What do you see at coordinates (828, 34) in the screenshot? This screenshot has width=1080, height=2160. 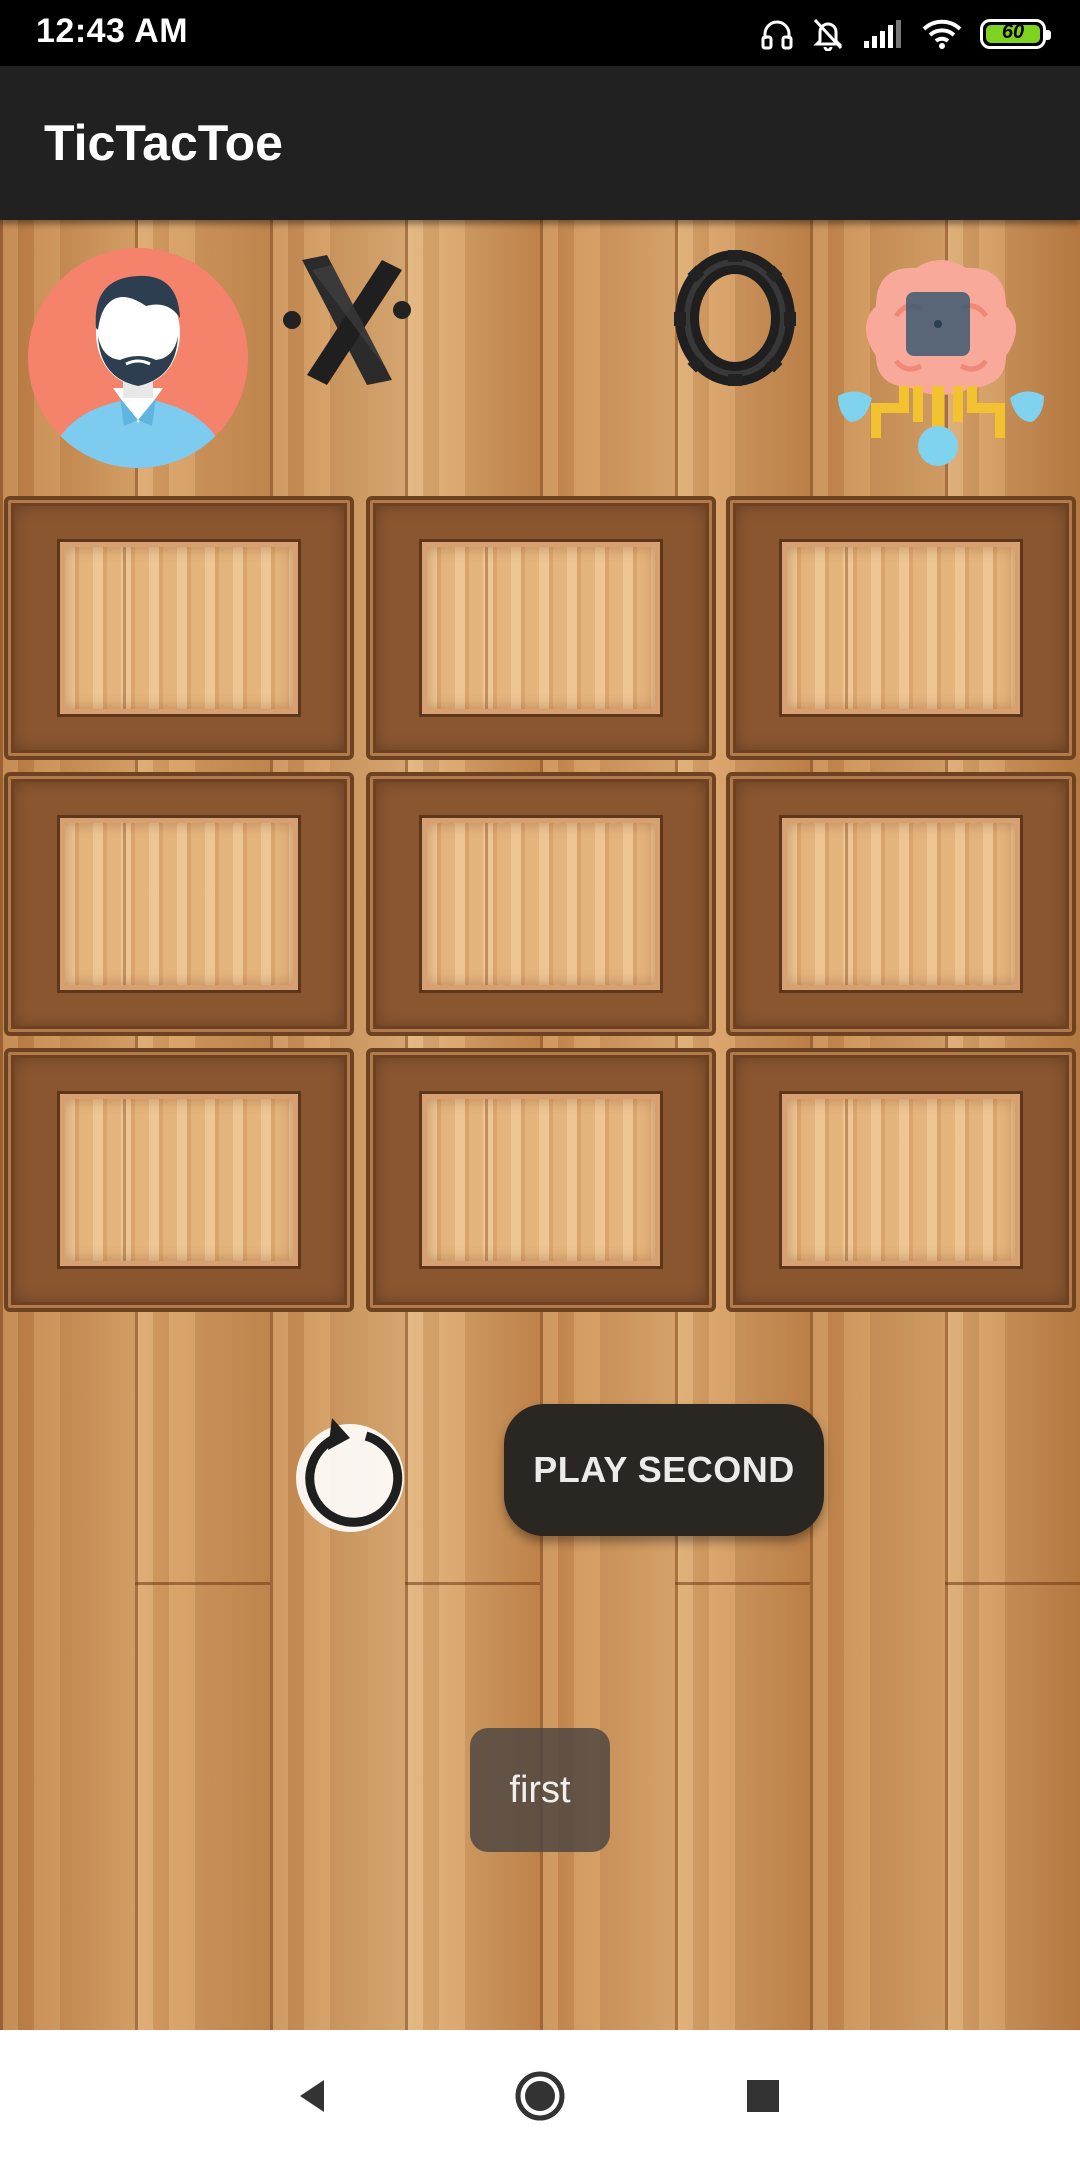 I see `bell-off-icon` at bounding box center [828, 34].